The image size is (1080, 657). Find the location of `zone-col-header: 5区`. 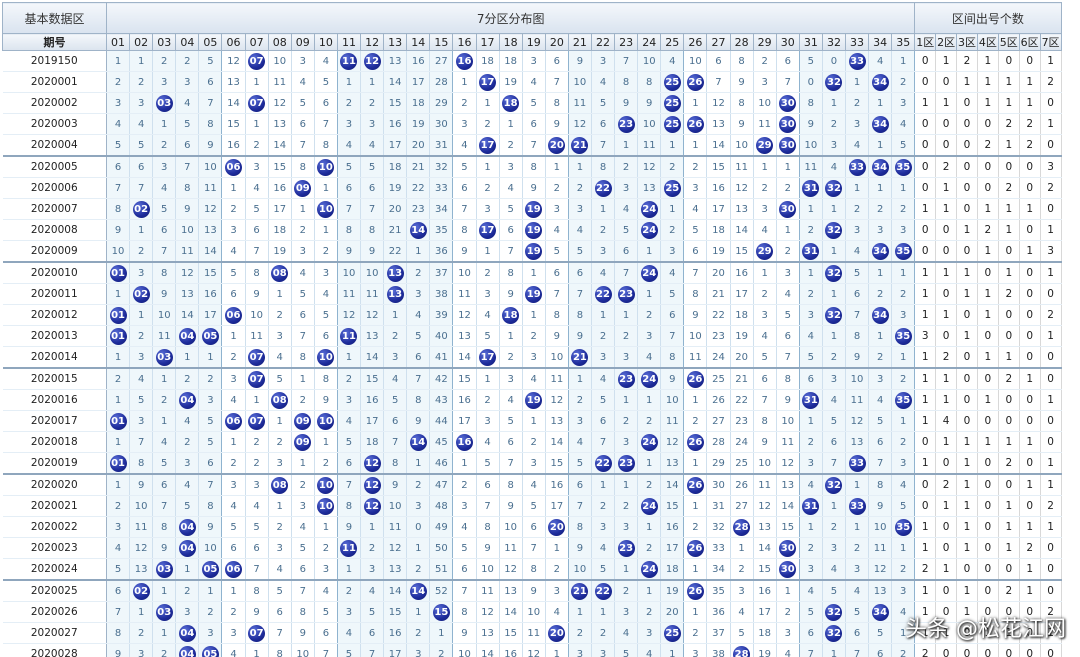

zone-col-header: 5区 is located at coordinates (1008, 42).